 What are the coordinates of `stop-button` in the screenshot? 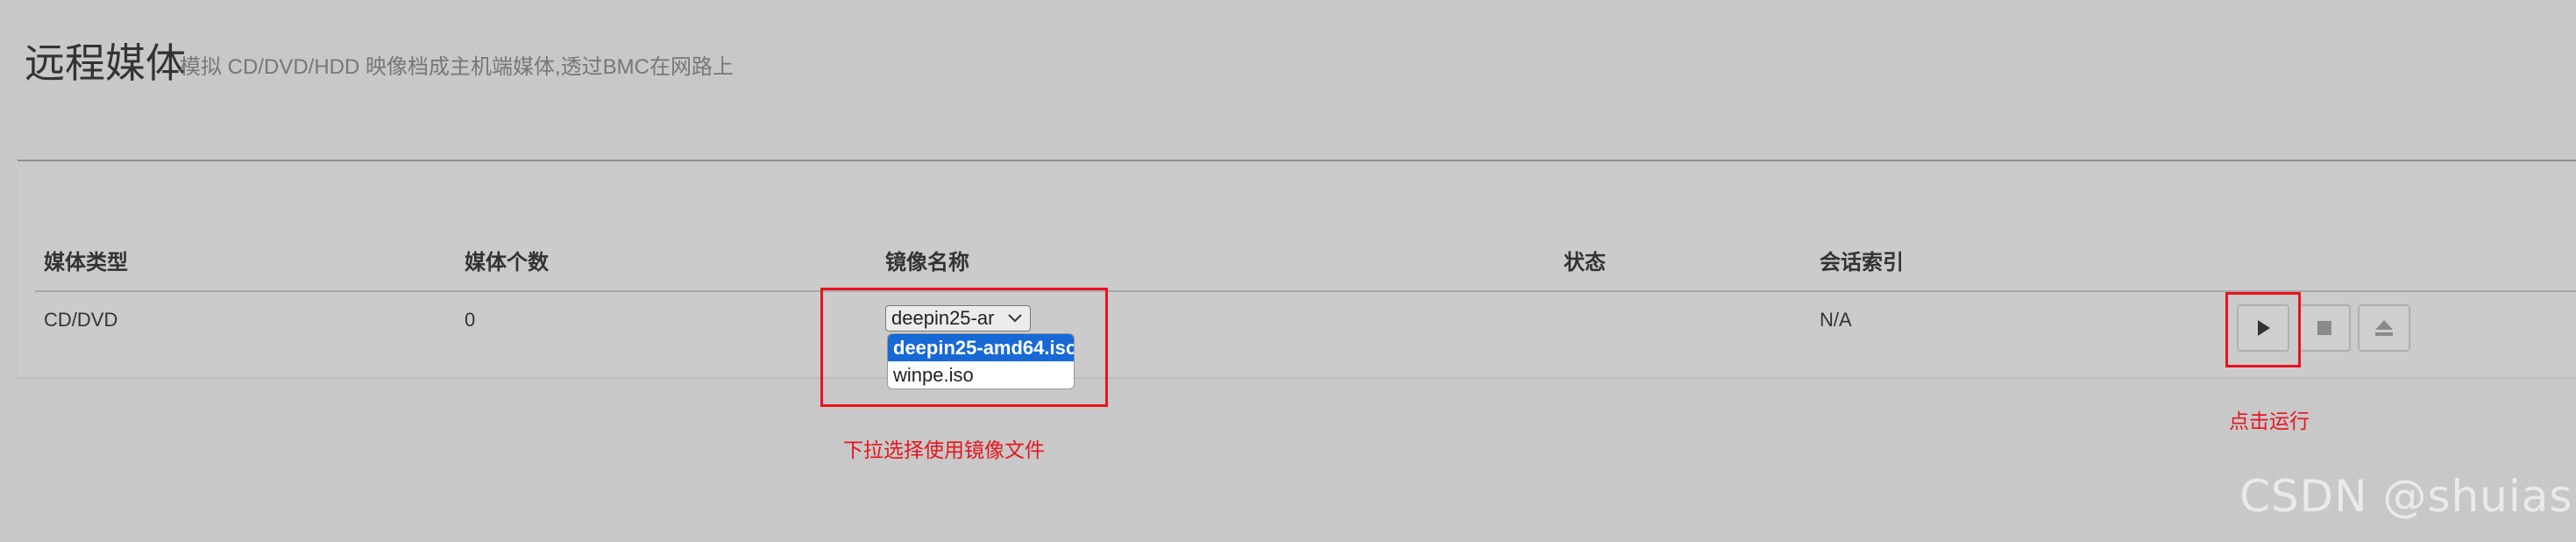 It's located at (2324, 328).